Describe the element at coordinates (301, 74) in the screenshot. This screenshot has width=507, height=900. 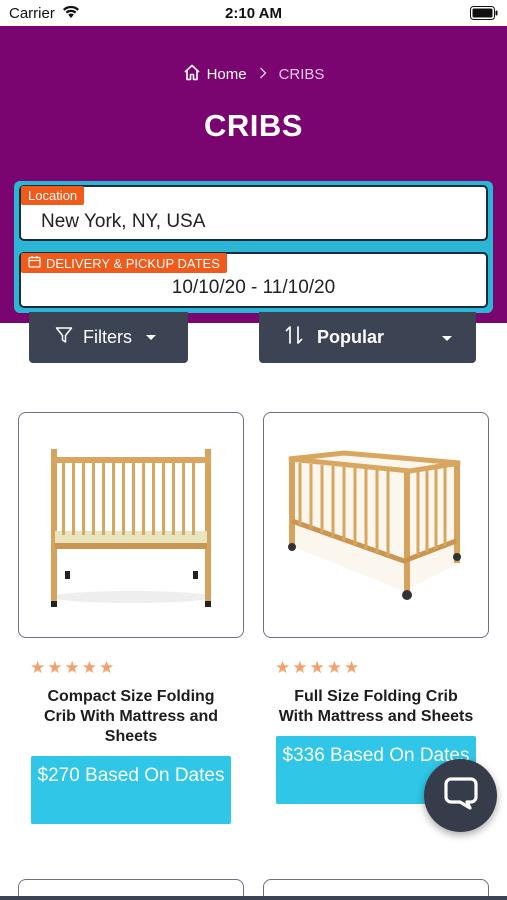
I see `breadcrumb-current: CRIBS` at that location.